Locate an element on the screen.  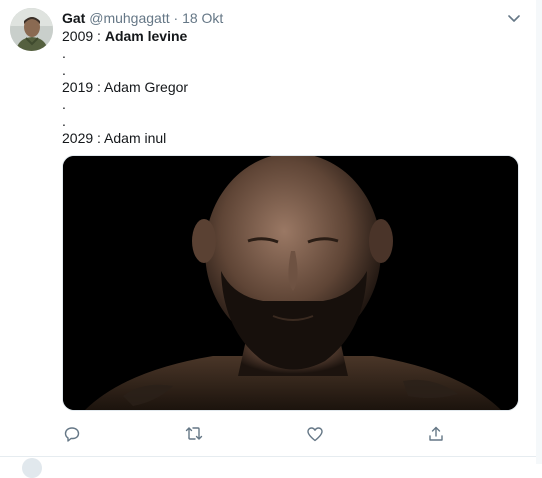
heart-icon is located at coordinates (315, 436).